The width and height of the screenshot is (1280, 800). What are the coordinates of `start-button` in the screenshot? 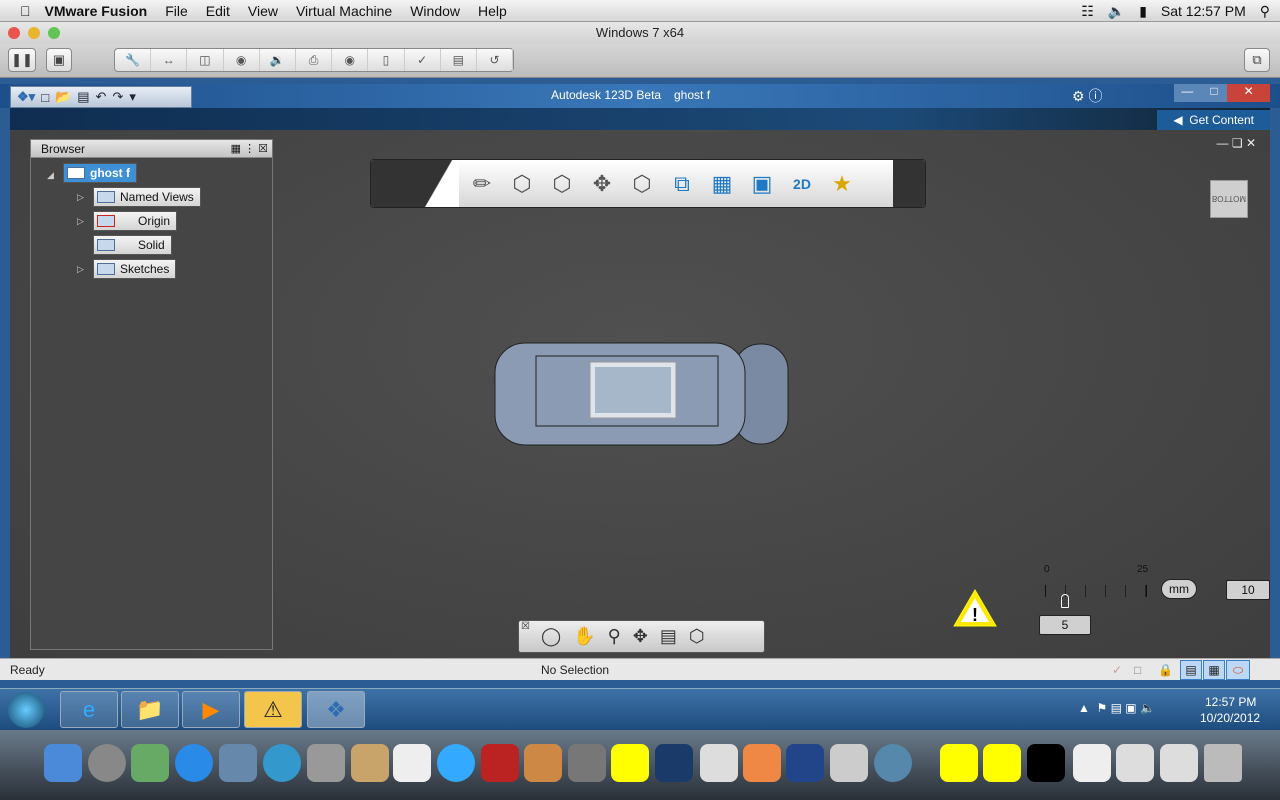 It's located at (26, 710).